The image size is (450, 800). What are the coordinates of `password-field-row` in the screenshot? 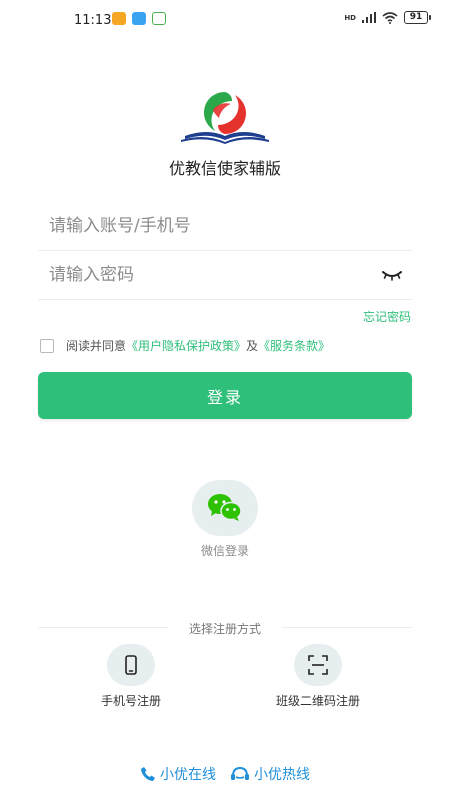 It's located at (225, 275).